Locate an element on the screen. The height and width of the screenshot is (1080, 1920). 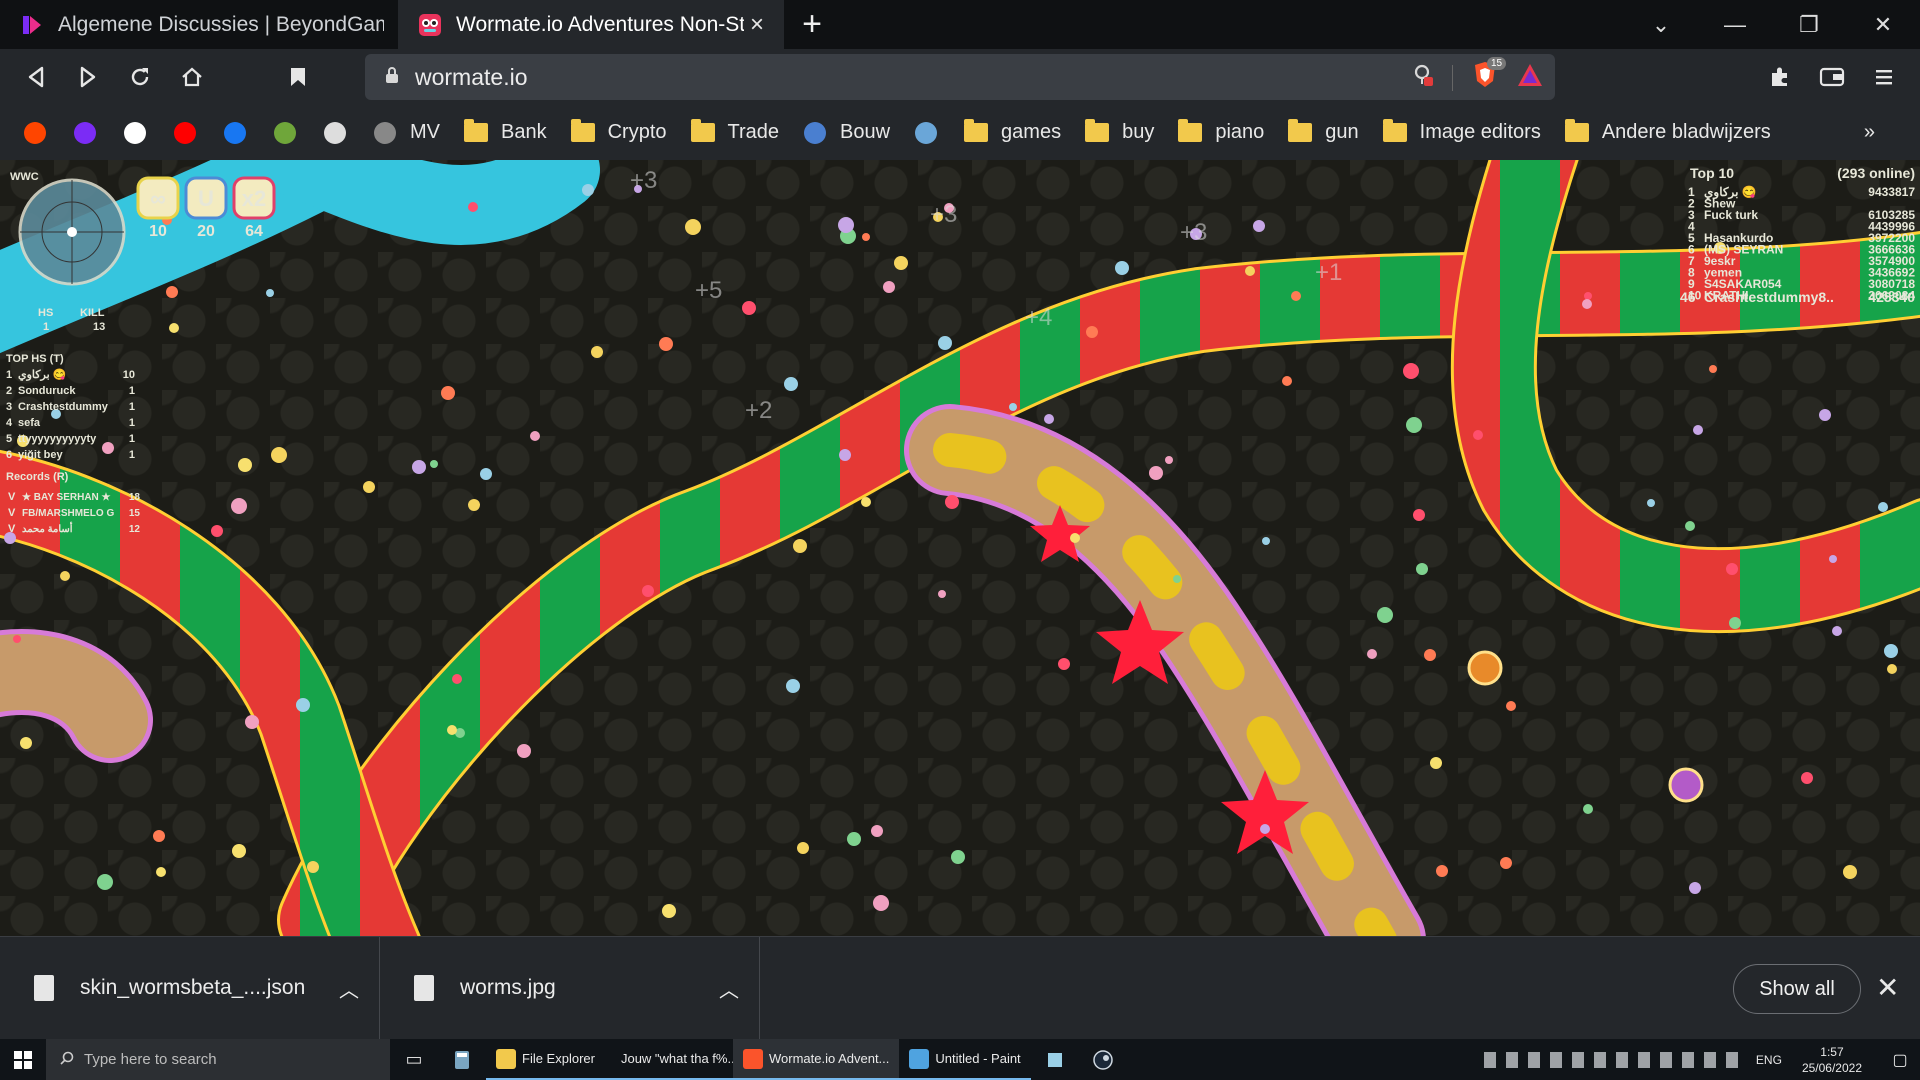
back-icon is located at coordinates (36, 77).